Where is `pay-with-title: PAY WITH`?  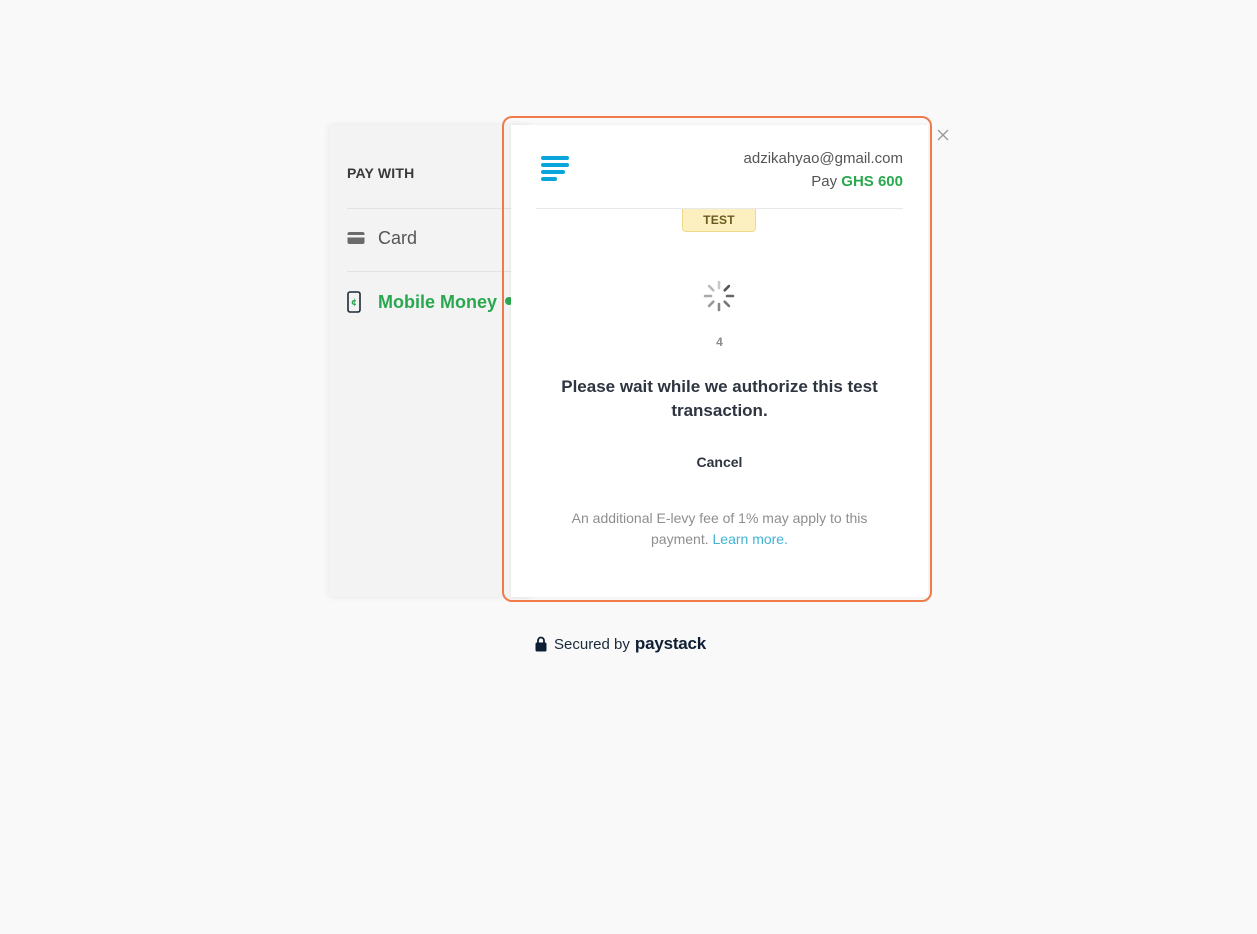 pay-with-title: PAY WITH is located at coordinates (381, 173).